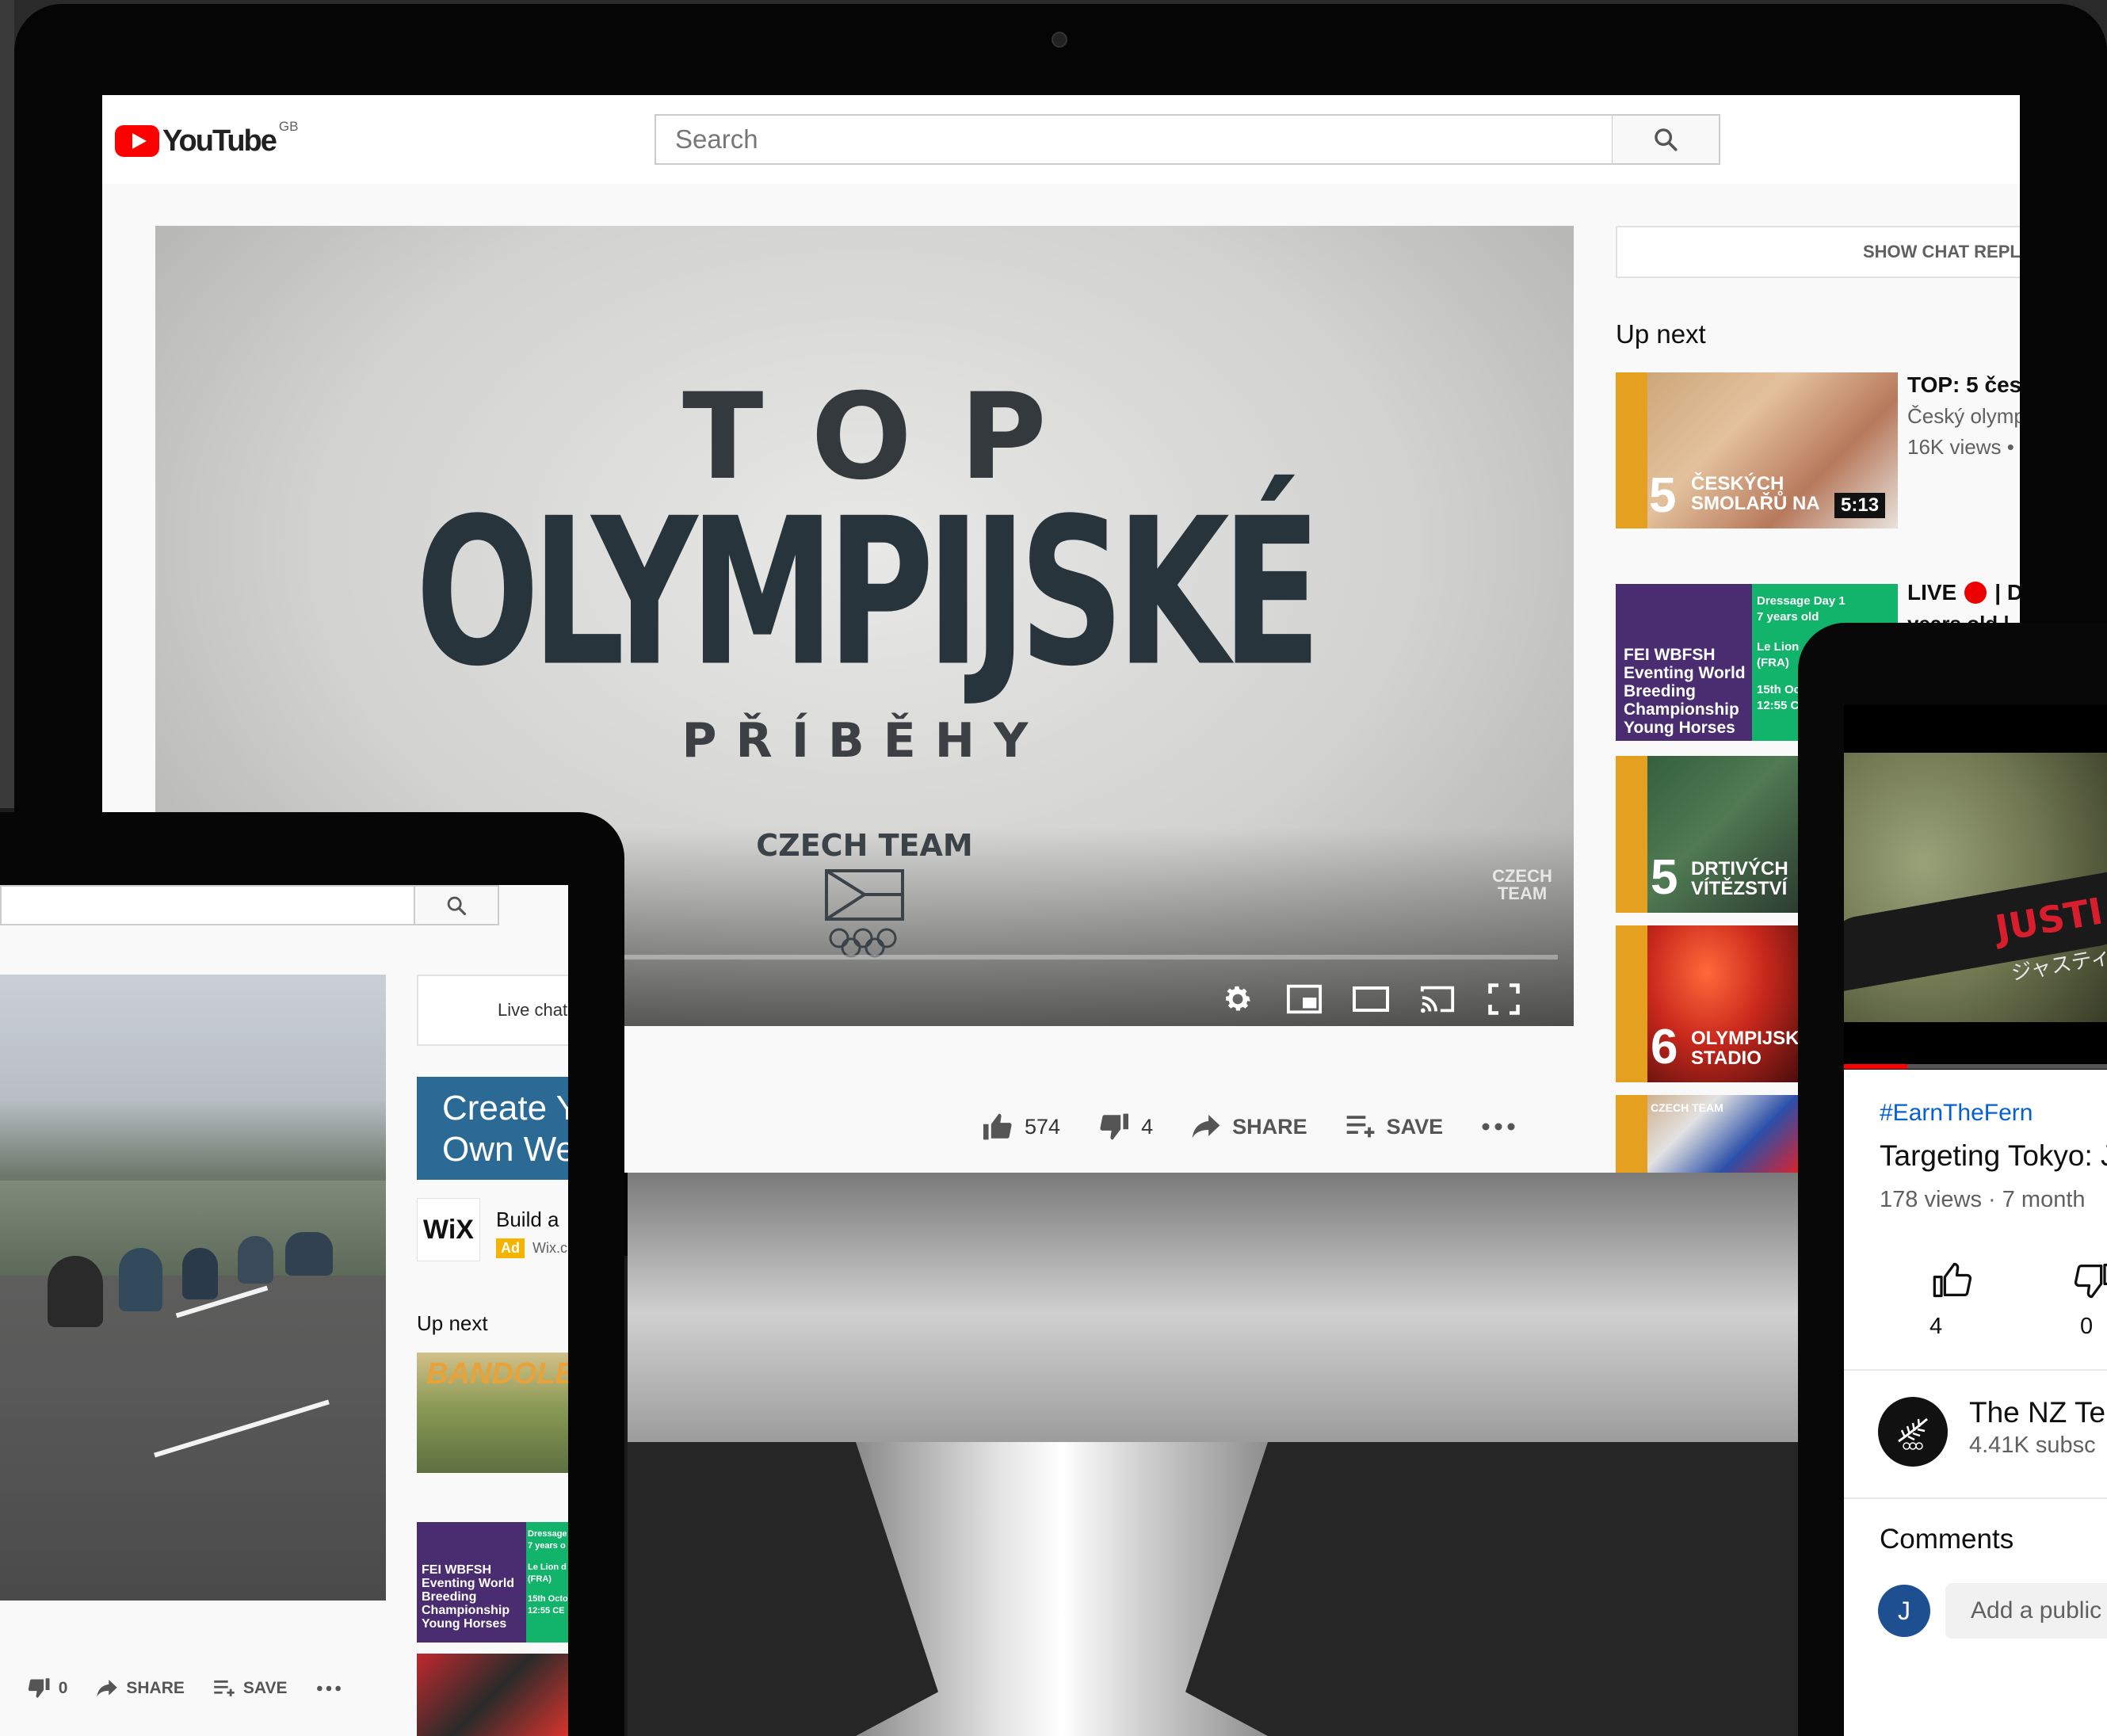 The height and width of the screenshot is (1736, 2107). I want to click on fullscreen-button, so click(1504, 999).